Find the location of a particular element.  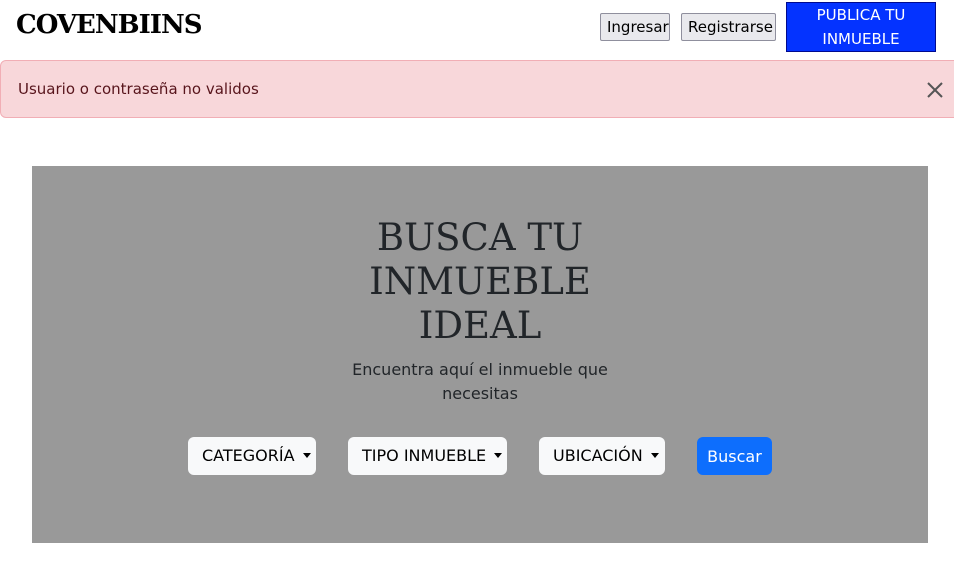

error-alert: Usuario o contraseña no validos is located at coordinates (477, 89).